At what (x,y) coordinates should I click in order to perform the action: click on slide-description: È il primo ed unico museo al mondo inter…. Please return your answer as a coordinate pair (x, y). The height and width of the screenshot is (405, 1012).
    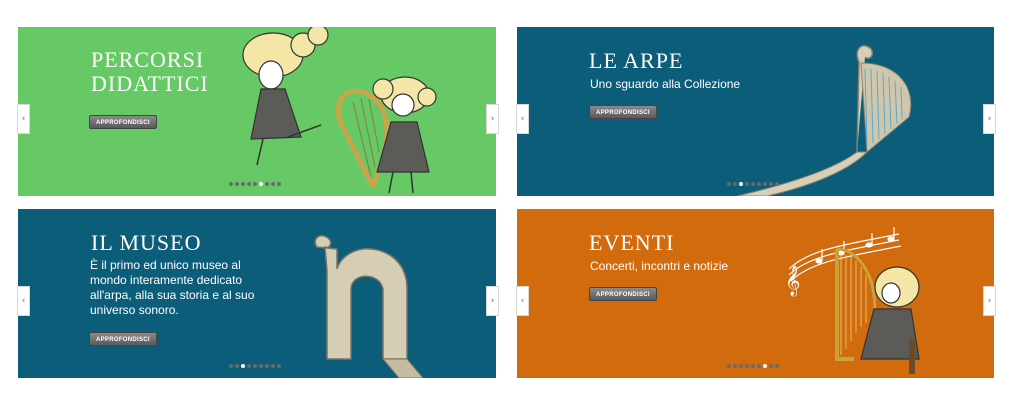
    Looking at the image, I should click on (172, 287).